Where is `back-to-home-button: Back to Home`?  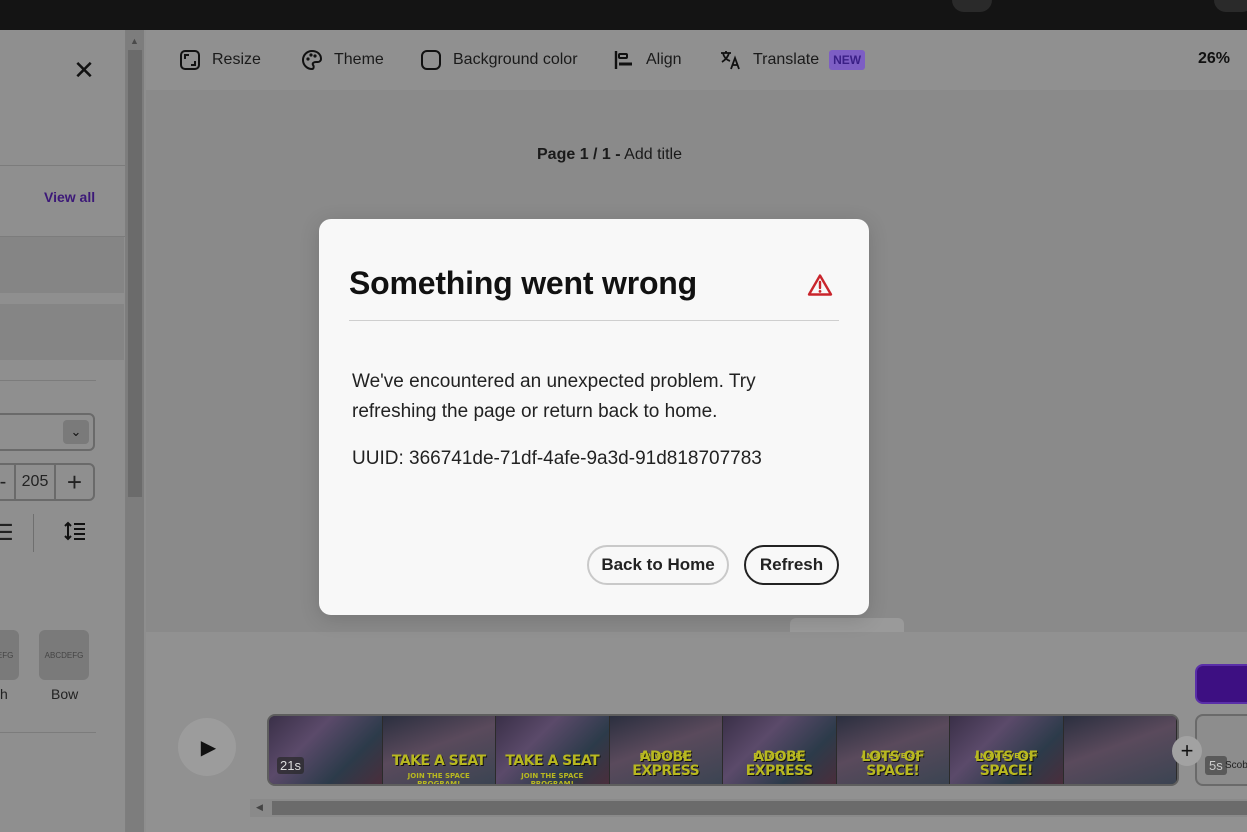
back-to-home-button: Back to Home is located at coordinates (658, 565).